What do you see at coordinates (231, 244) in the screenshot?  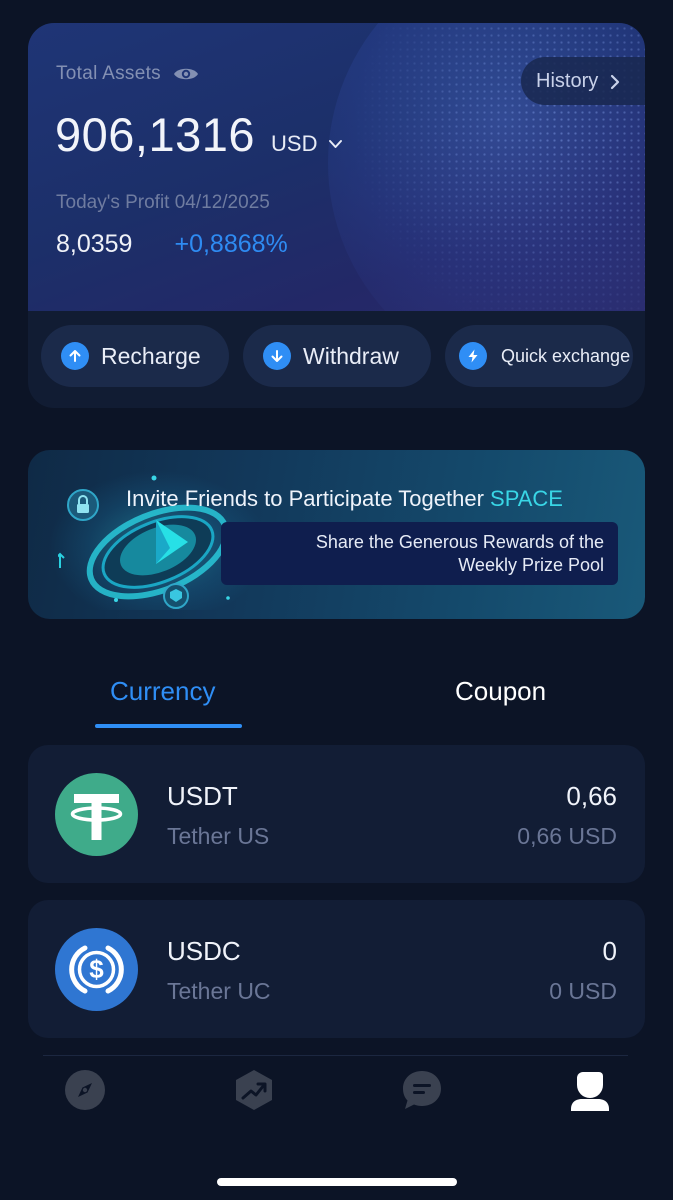 I see `profit-percent: +0,8868%` at bounding box center [231, 244].